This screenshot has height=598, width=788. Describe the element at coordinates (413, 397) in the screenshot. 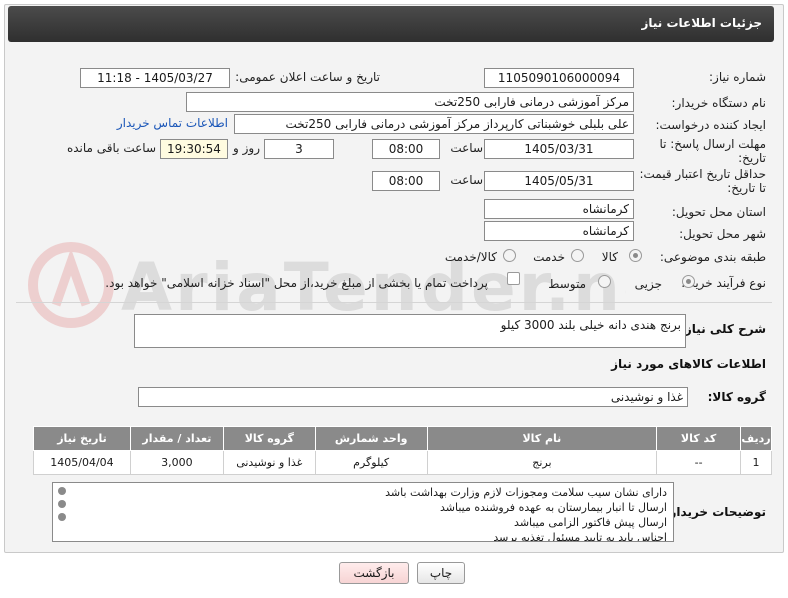

I see `goods-group-field: غذا و نوشیدنی` at that location.